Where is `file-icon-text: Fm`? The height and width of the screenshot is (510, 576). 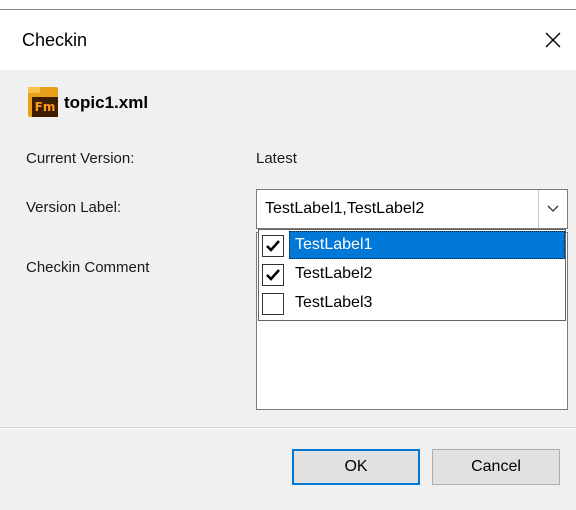
file-icon-text: Fm is located at coordinates (45, 107).